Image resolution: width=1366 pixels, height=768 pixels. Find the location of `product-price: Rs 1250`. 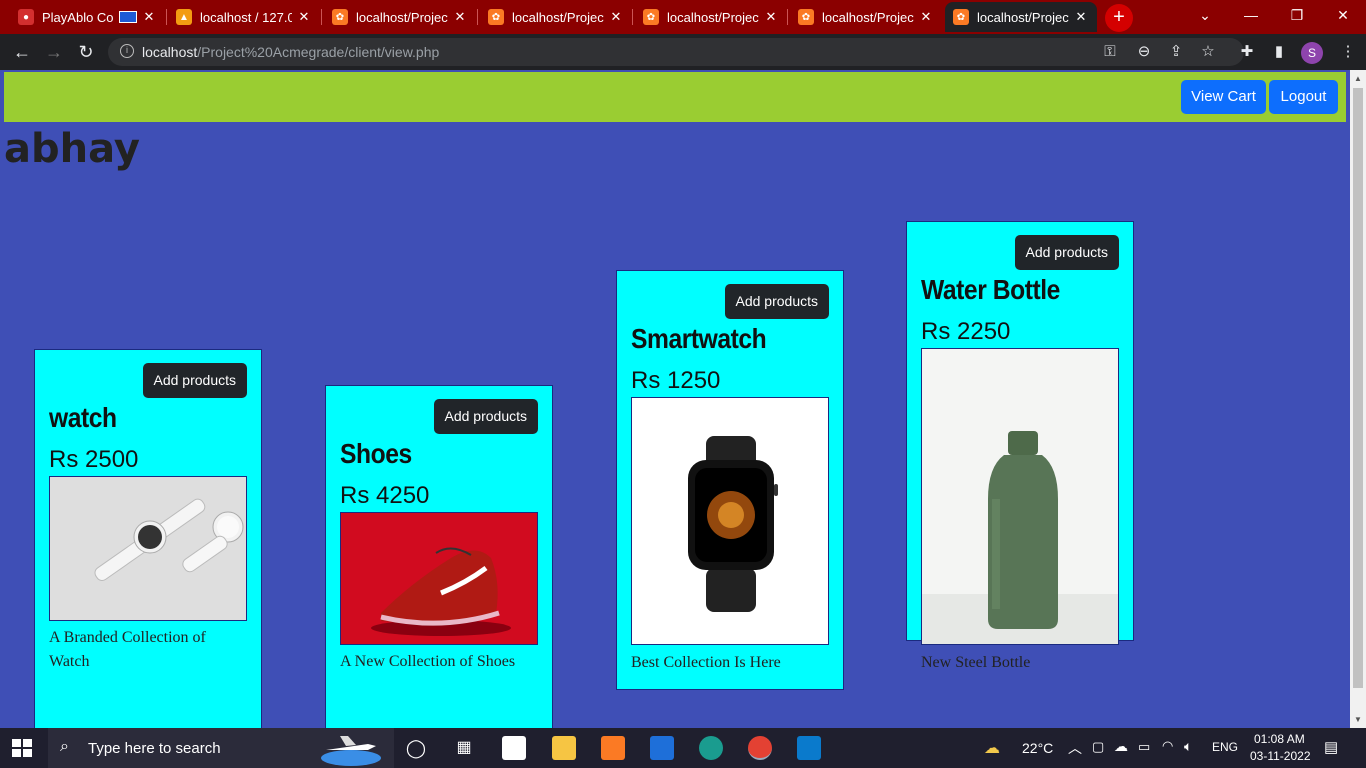

product-price: Rs 1250 is located at coordinates (676, 380).